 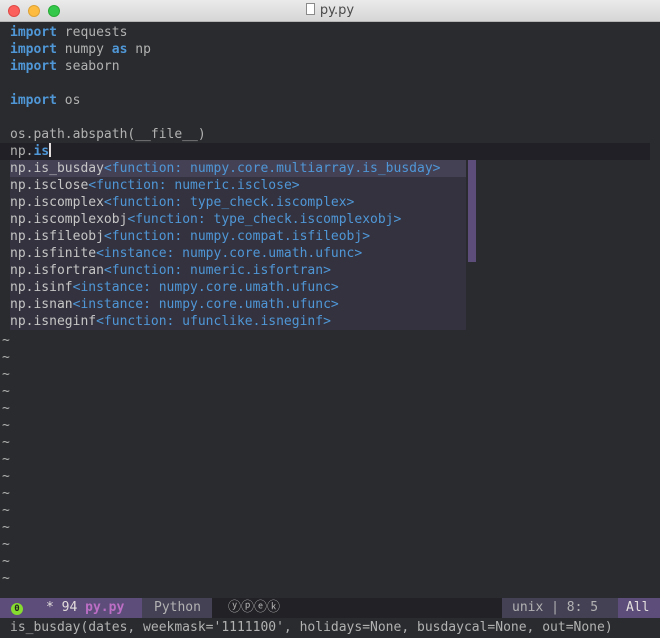 I want to click on mode-line: 0 * 94 py.py Python ⓨⓟⓔⓚ unix | 8: 5 All, so click(x=330, y=608).